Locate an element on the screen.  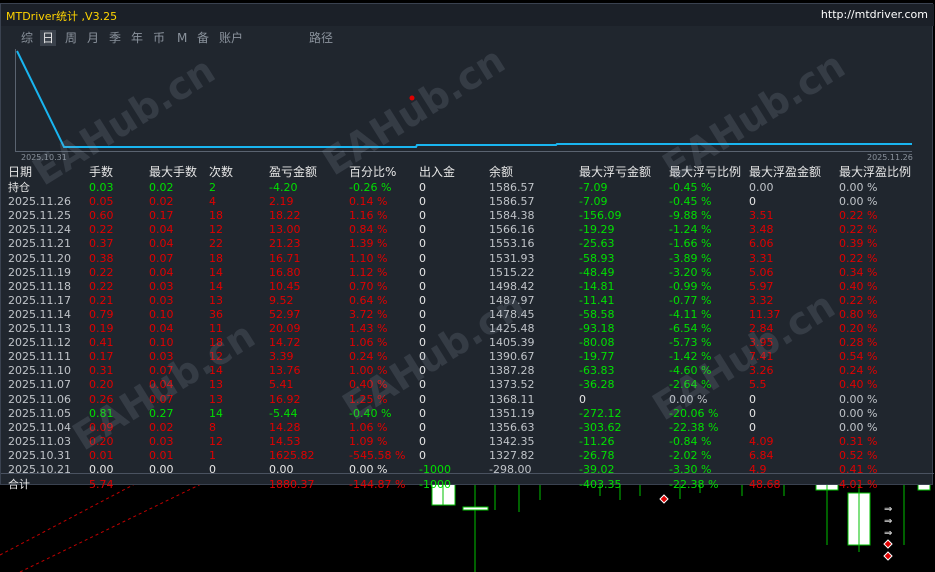
cell-max-float-loss: -19.29 is located at coordinates (597, 230).